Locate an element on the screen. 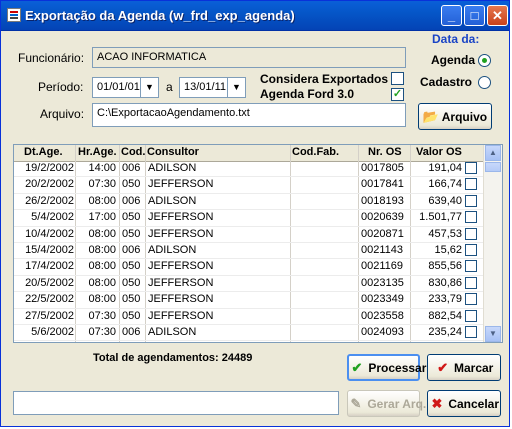 This screenshot has height=429, width=512. table-row: 19/2/2002 14:00 006 ADILSON 0017805 191,04 is located at coordinates (249, 169).